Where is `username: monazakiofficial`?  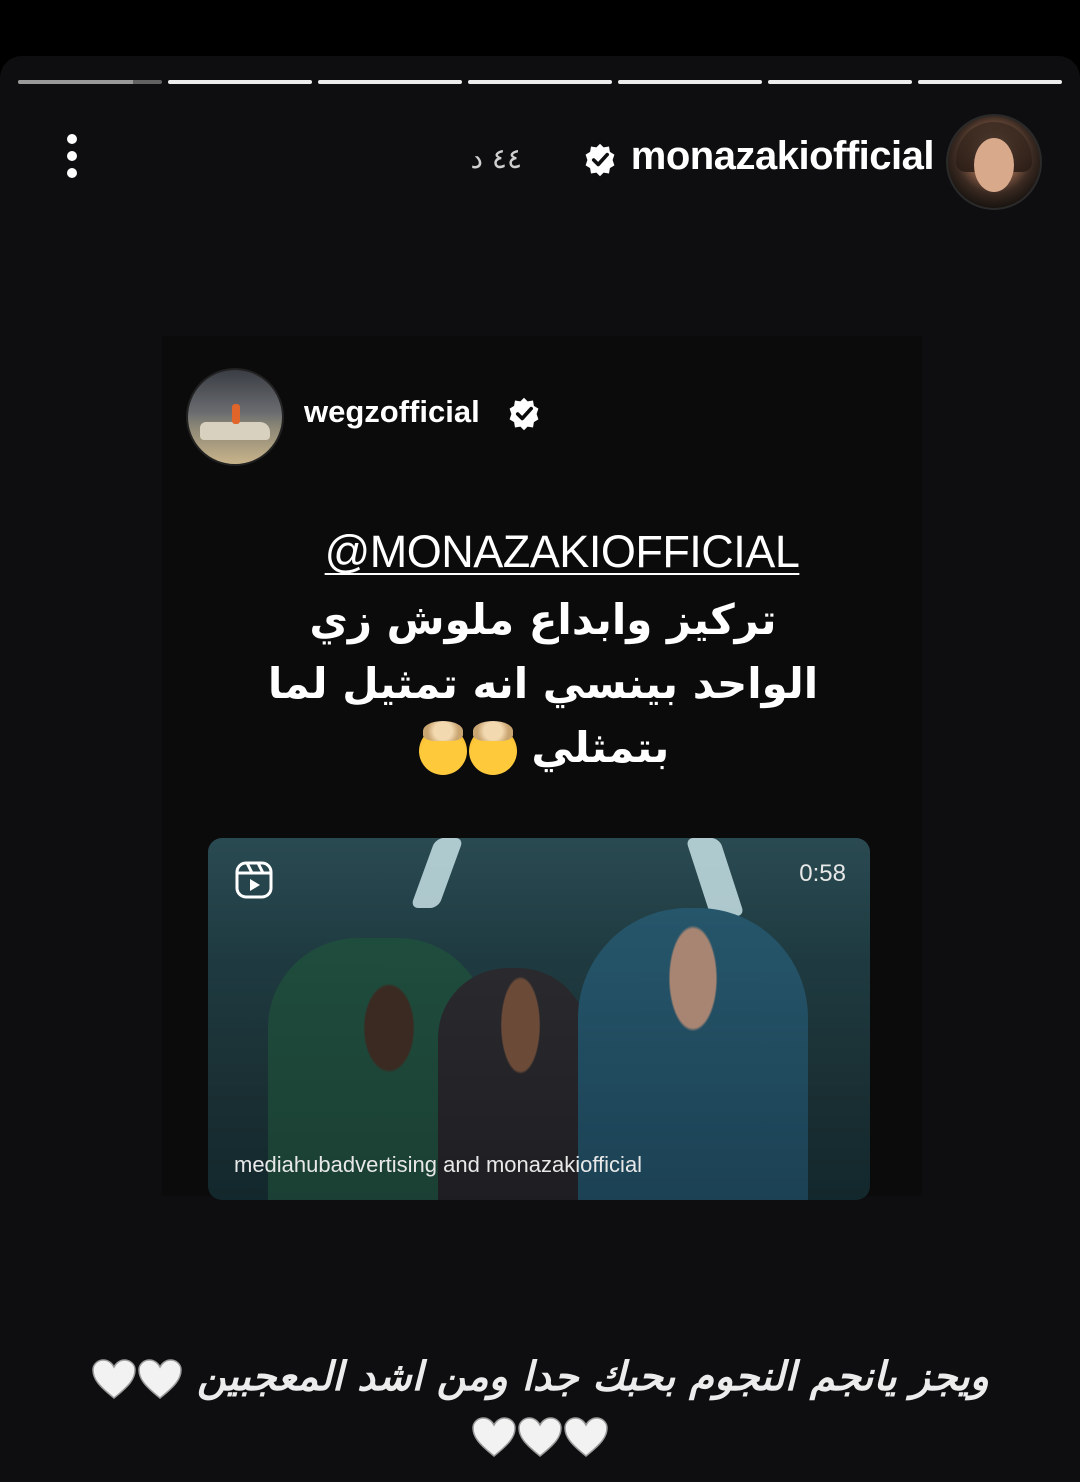
username: monazakiofficial is located at coordinates (783, 156).